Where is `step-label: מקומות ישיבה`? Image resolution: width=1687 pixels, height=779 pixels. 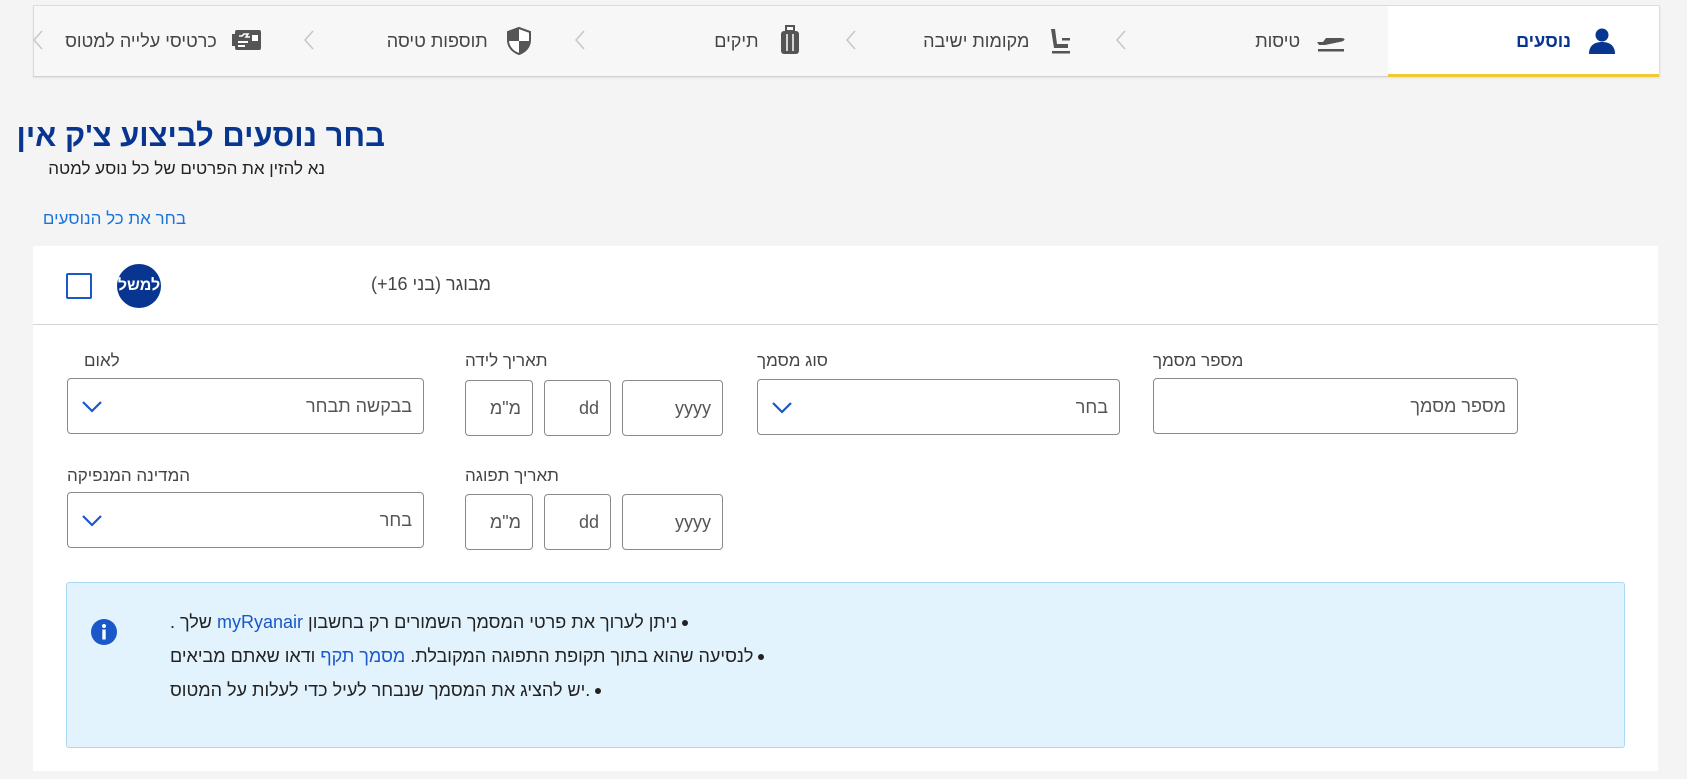 step-label: מקומות ישיבה is located at coordinates (976, 40).